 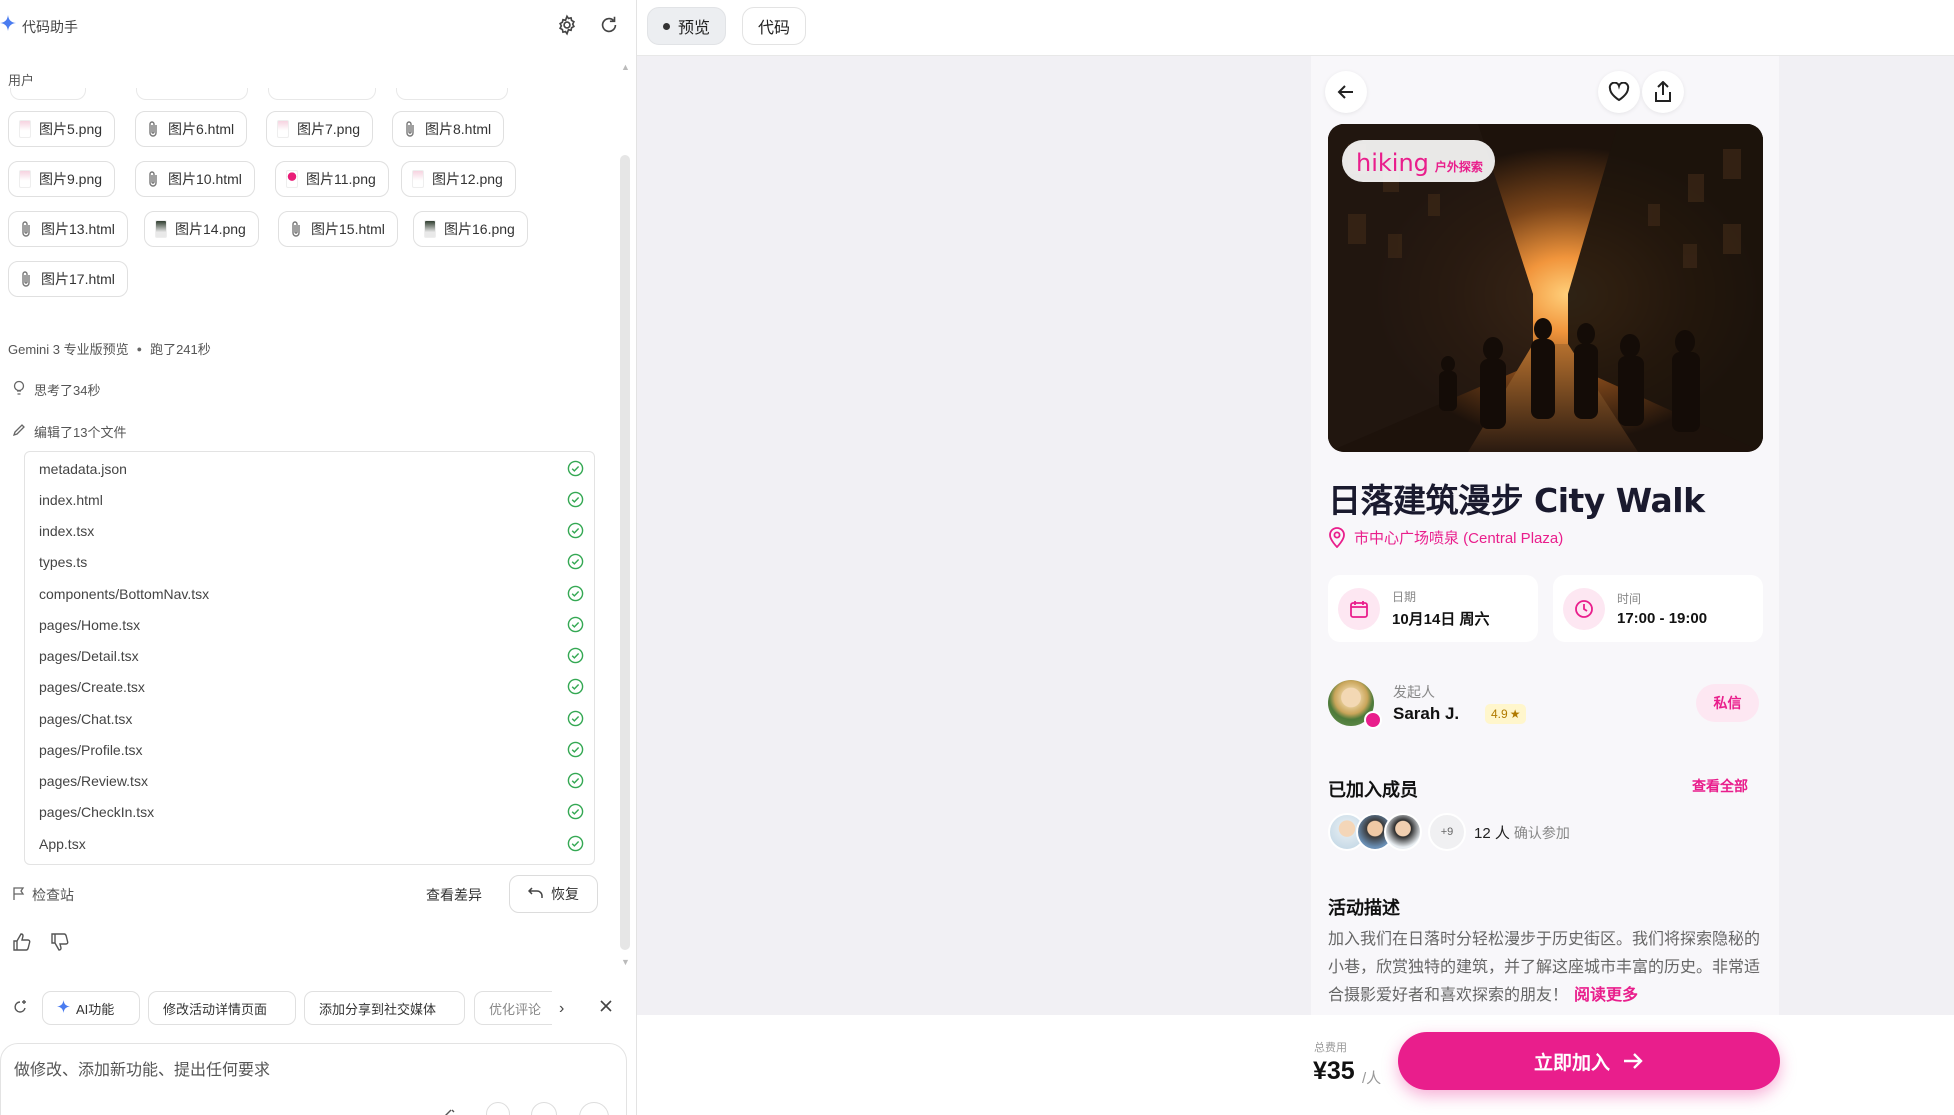 I want to click on more-members-badge: +9, so click(x=1447, y=832).